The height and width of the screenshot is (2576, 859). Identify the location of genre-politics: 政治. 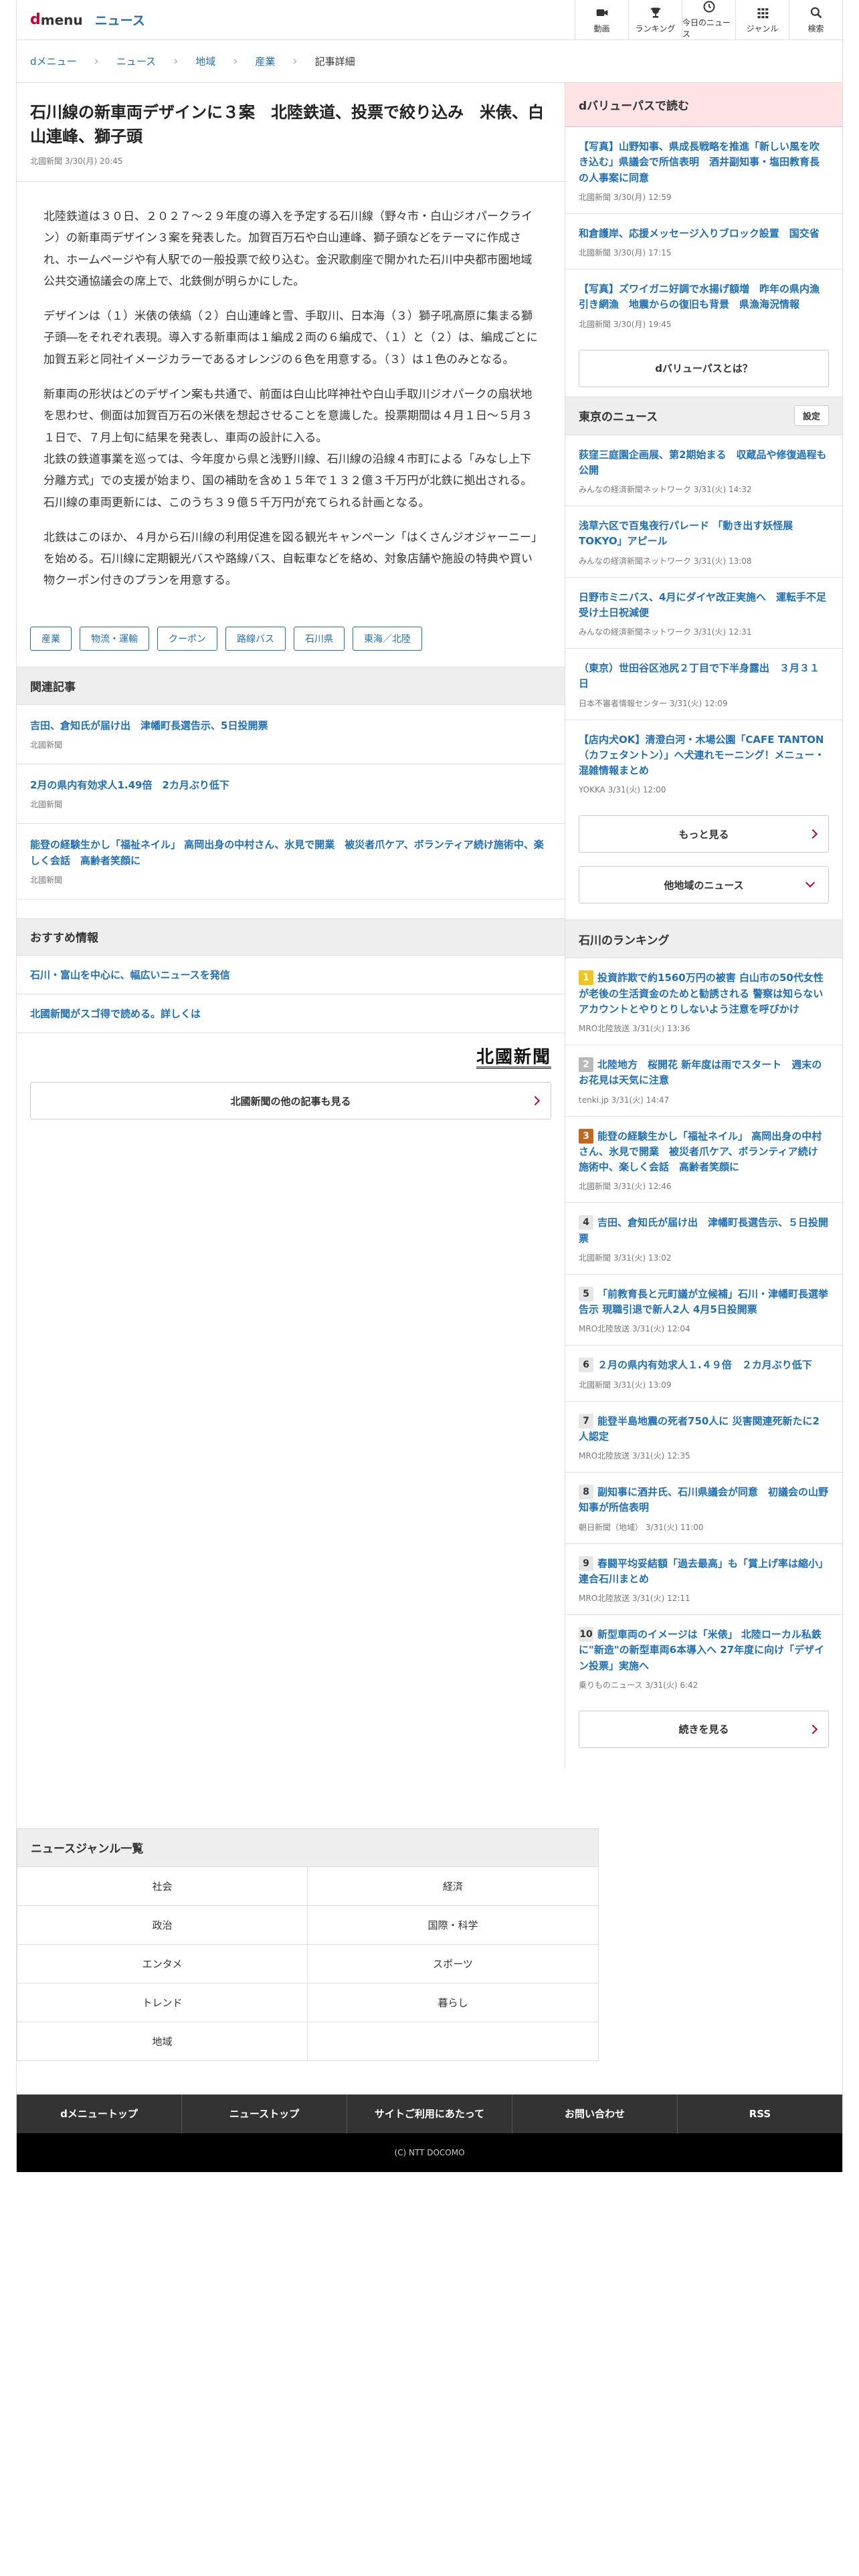
(162, 1925).